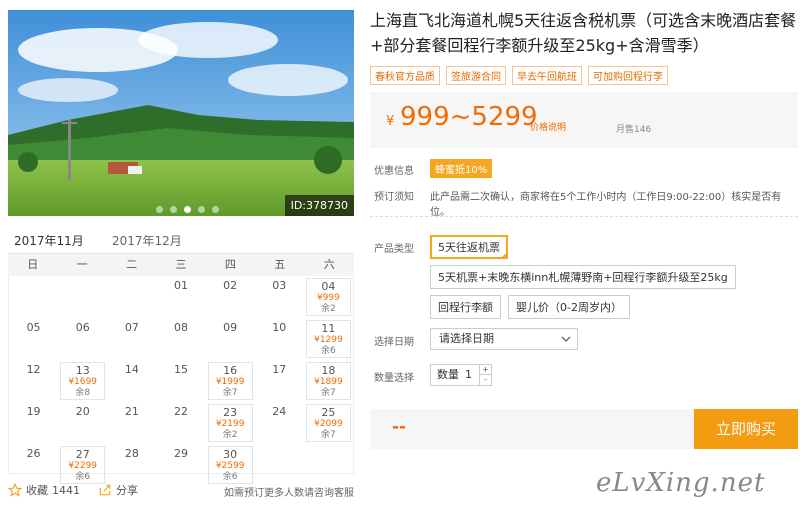 The image size is (800, 519). Describe the element at coordinates (131, 381) in the screenshot. I see `calendar-day: 14` at that location.